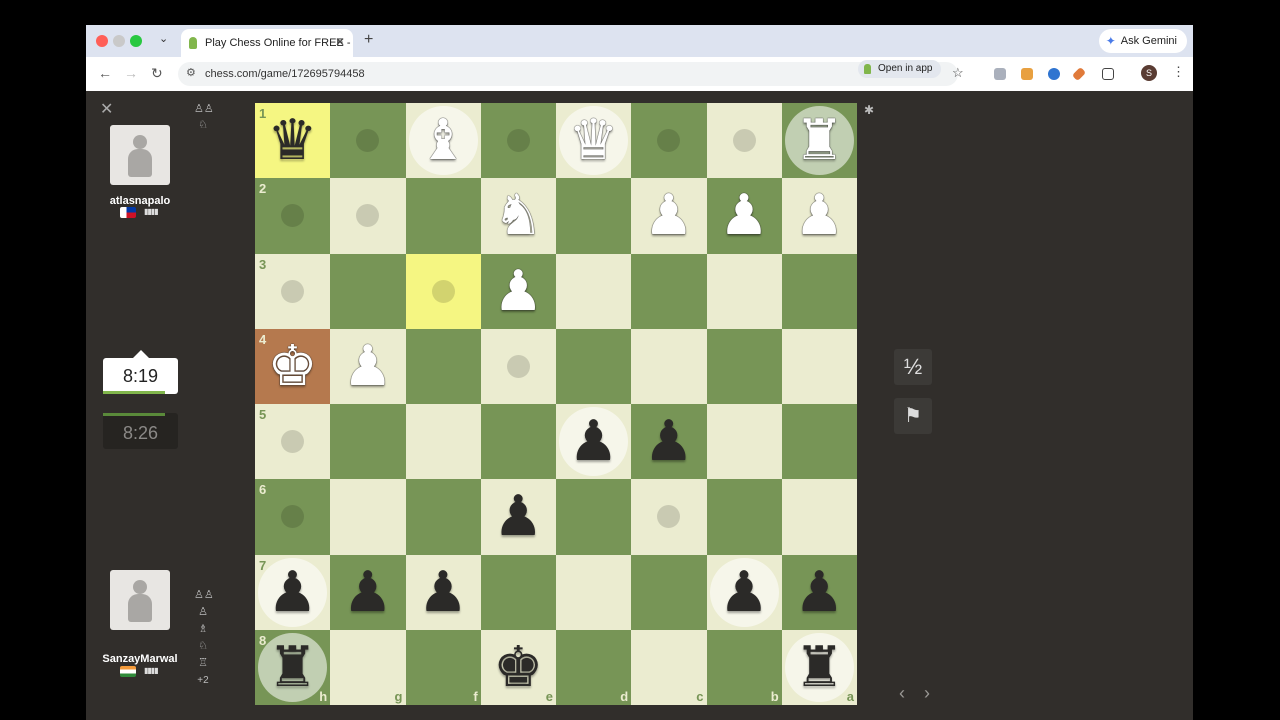  What do you see at coordinates (594, 517) in the screenshot?
I see `square-d6` at bounding box center [594, 517].